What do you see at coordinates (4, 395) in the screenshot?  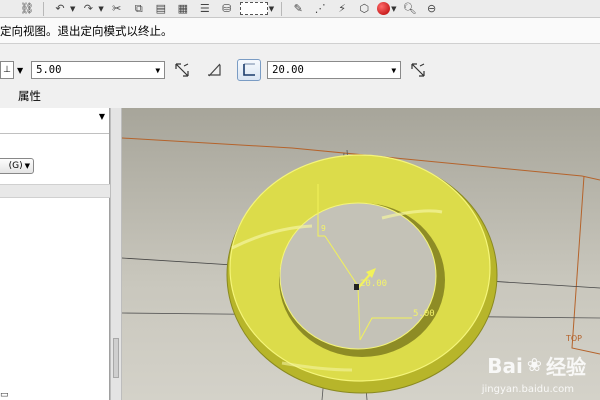 I see `tree-edge-mark: ▭` at bounding box center [4, 395].